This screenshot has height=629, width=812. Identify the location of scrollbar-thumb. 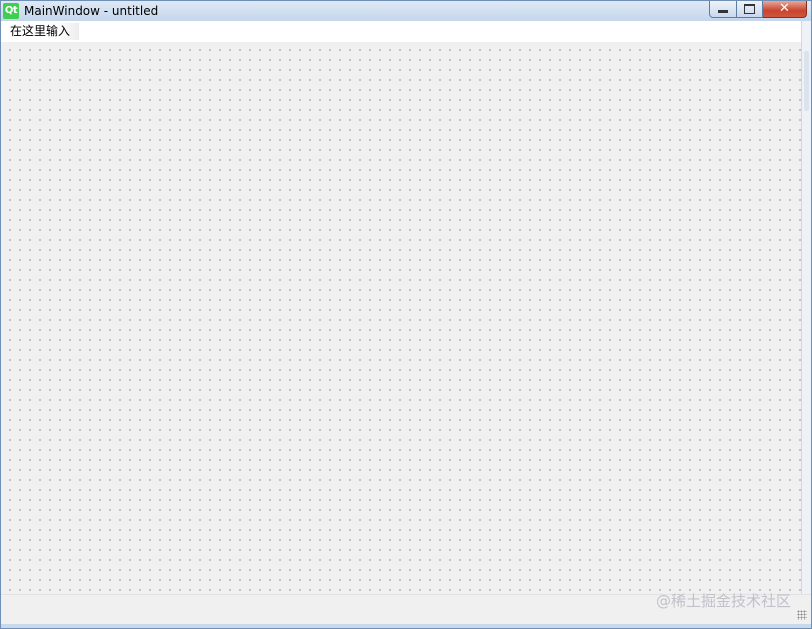
(806, 81).